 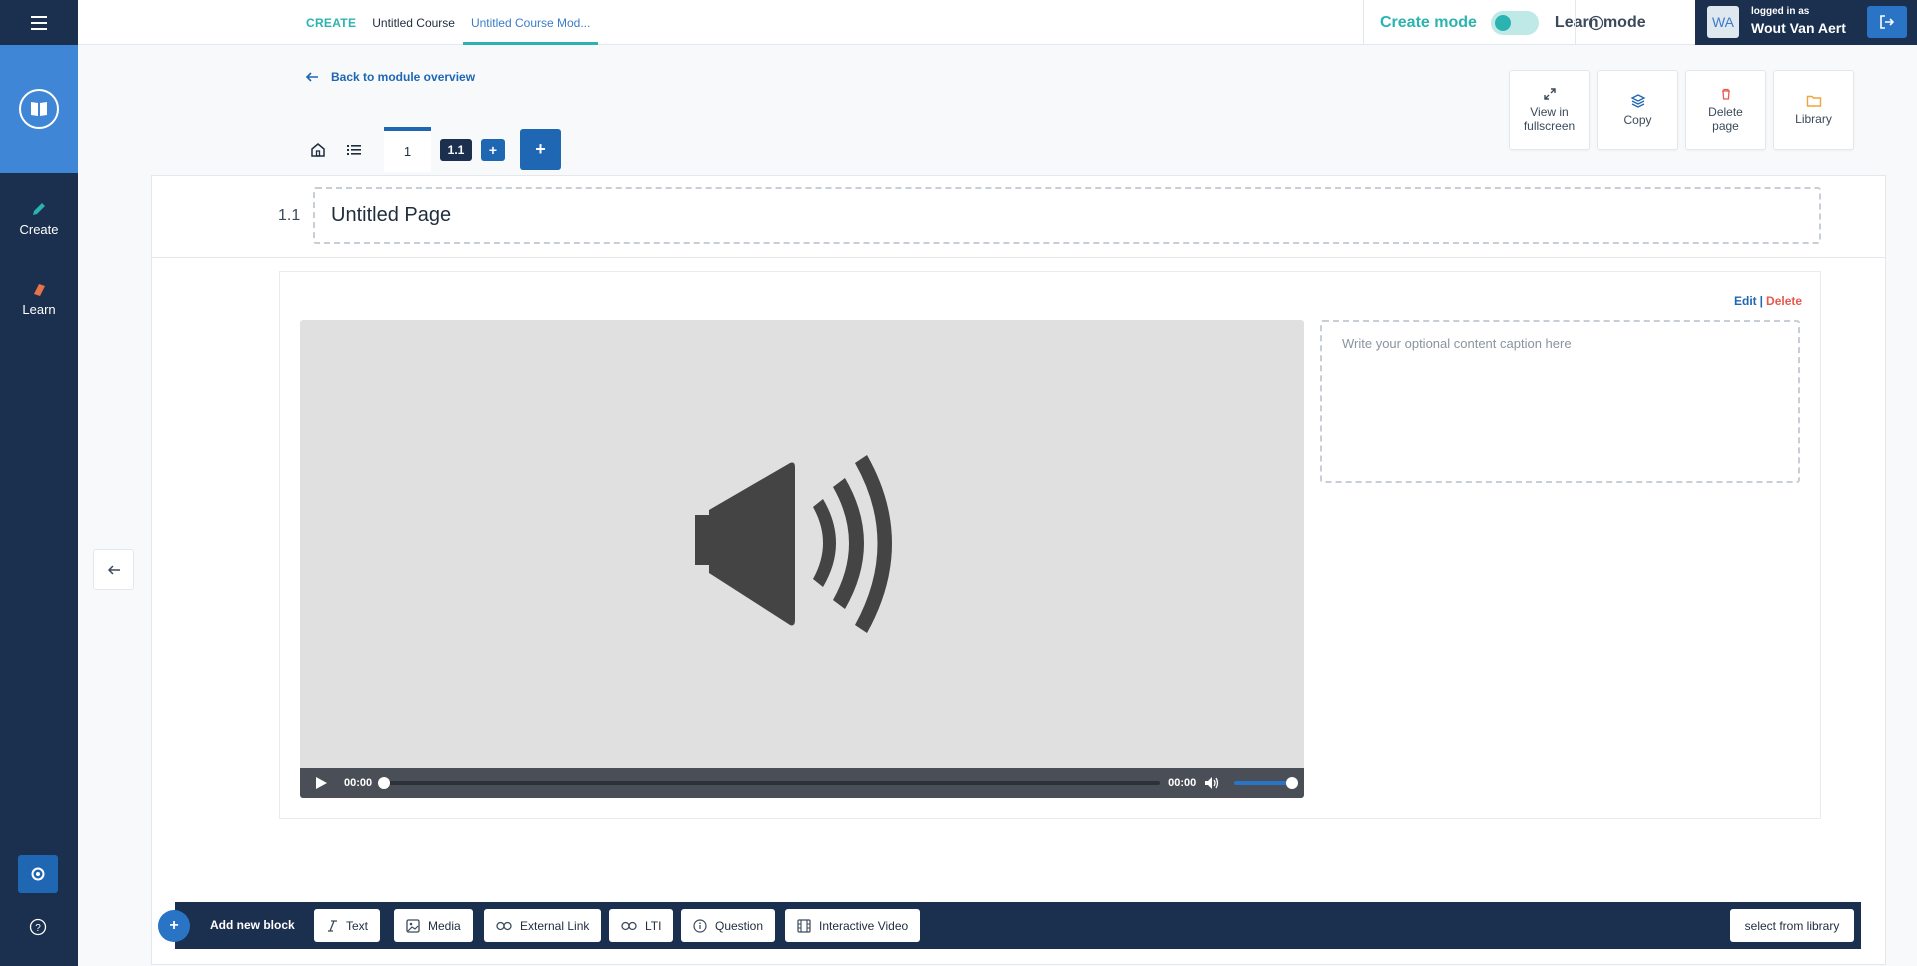 I want to click on action-label: View in fullscreen, so click(x=1549, y=119).